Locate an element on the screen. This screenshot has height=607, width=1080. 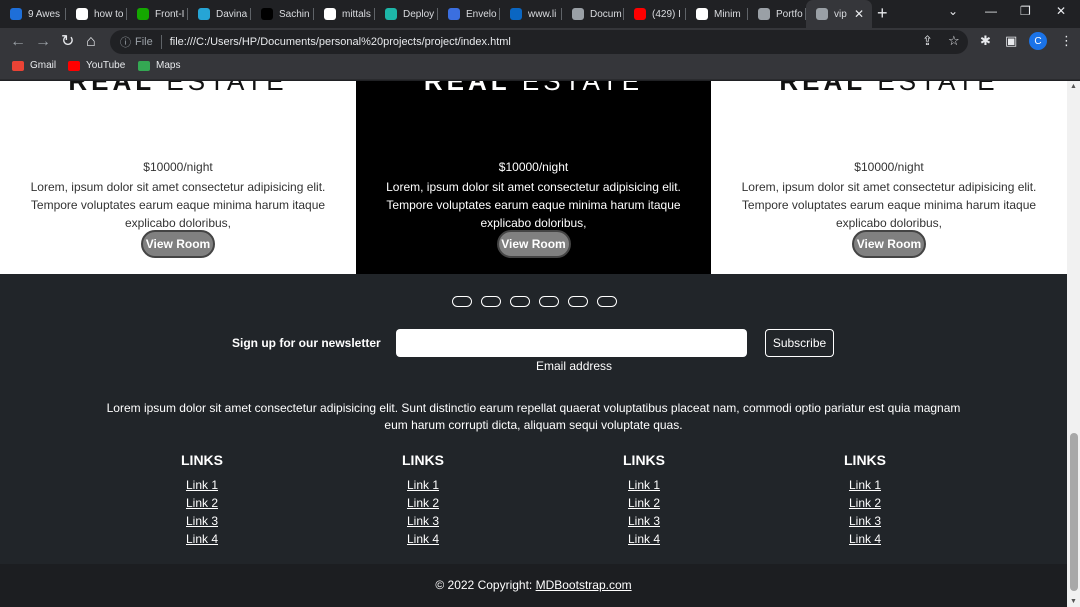
browser-tab: Deploy is located at coordinates (406, 14).